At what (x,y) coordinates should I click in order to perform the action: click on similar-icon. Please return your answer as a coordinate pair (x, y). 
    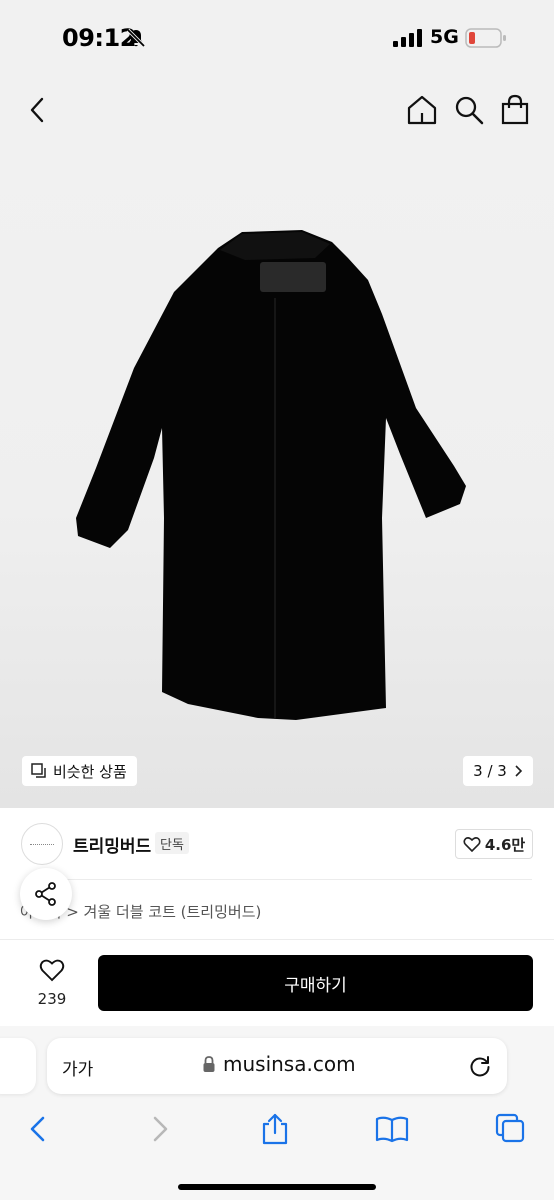
    Looking at the image, I should click on (38, 770).